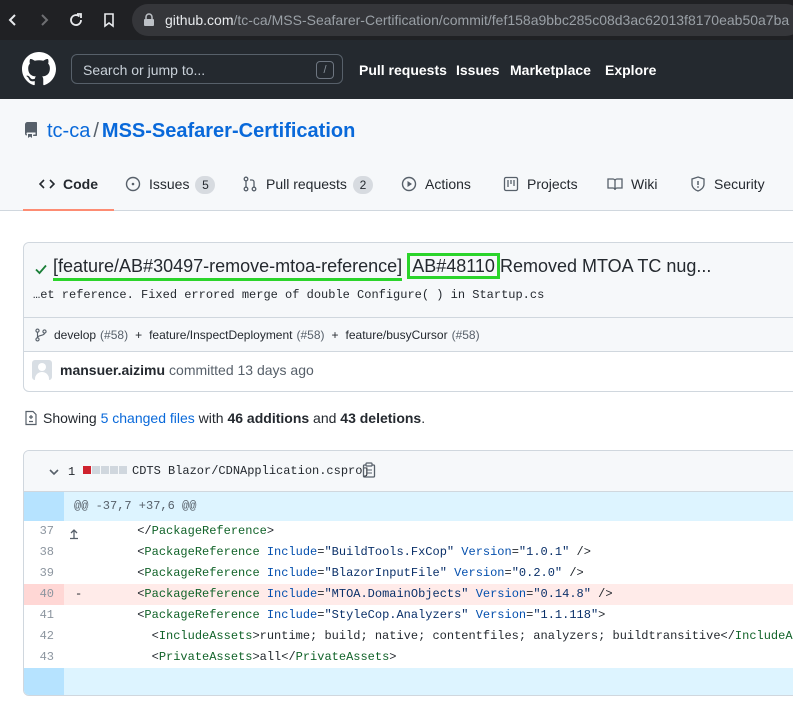 The width and height of the screenshot is (793, 707). Describe the element at coordinates (133, 184) in the screenshot. I see `issue-opened-icon` at that location.